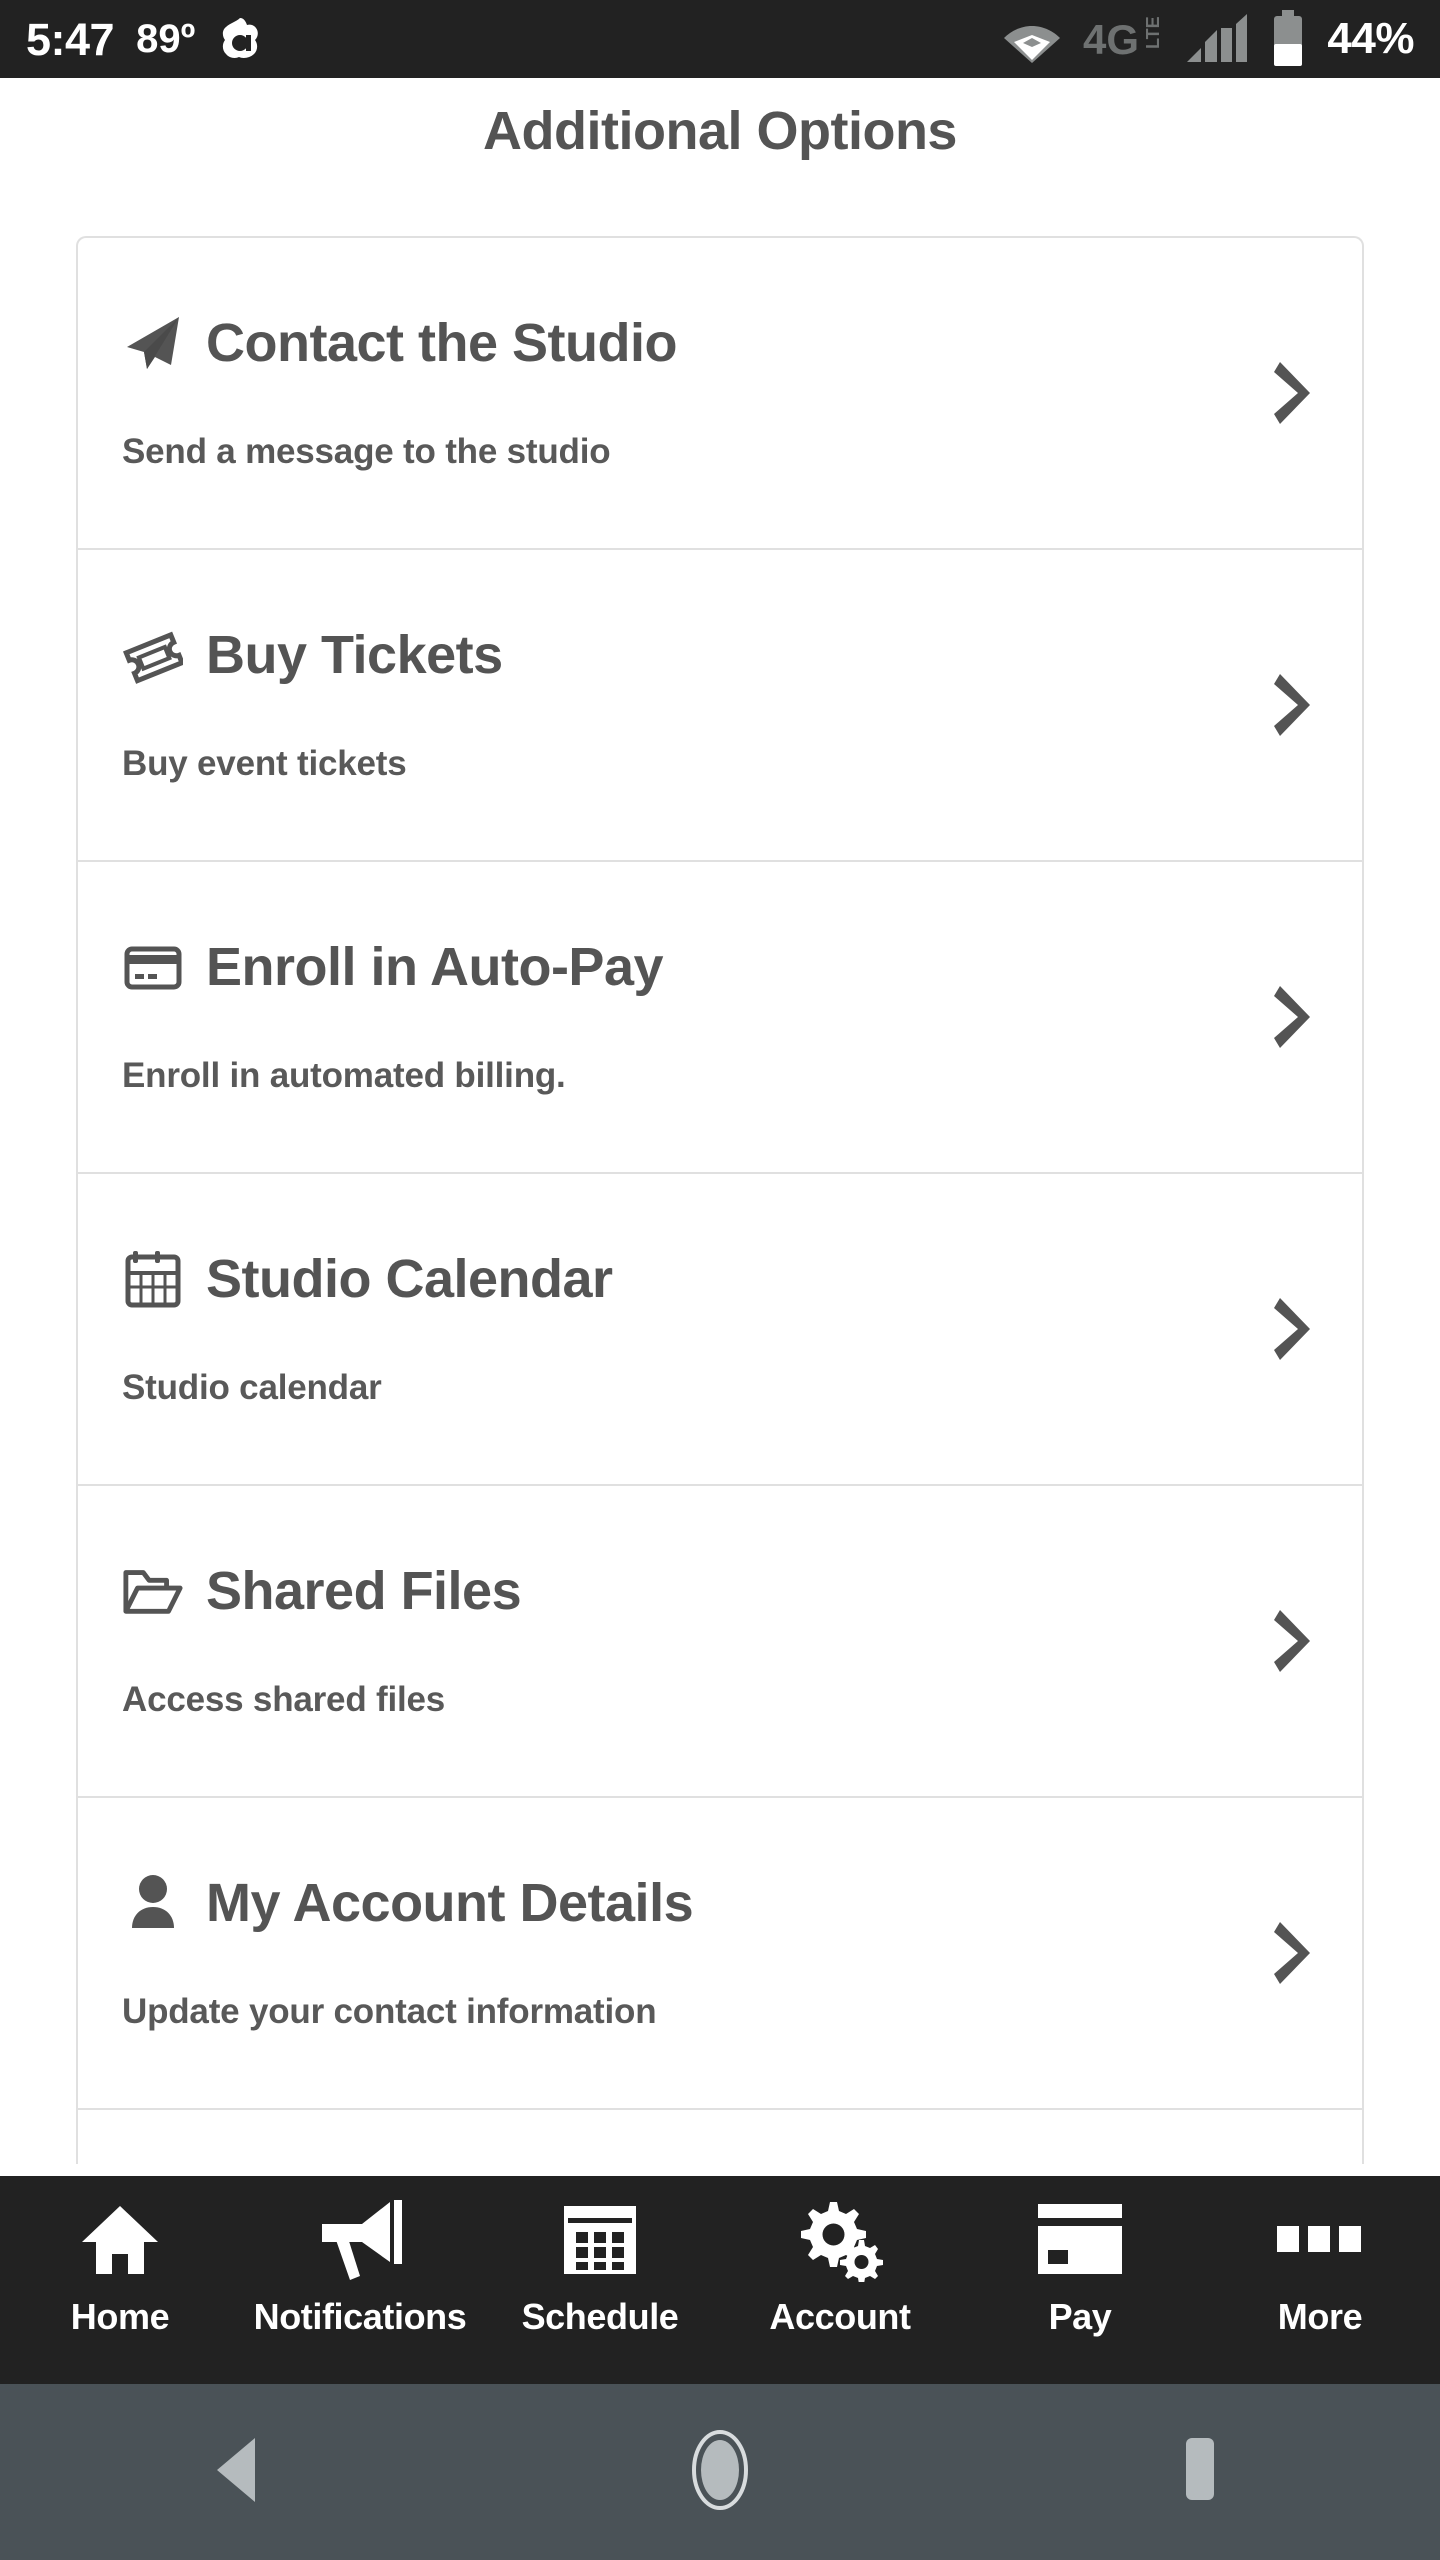 Image resolution: width=1440 pixels, height=2560 pixels. I want to click on list-item-subtitle: Studio calendar, so click(252, 1387).